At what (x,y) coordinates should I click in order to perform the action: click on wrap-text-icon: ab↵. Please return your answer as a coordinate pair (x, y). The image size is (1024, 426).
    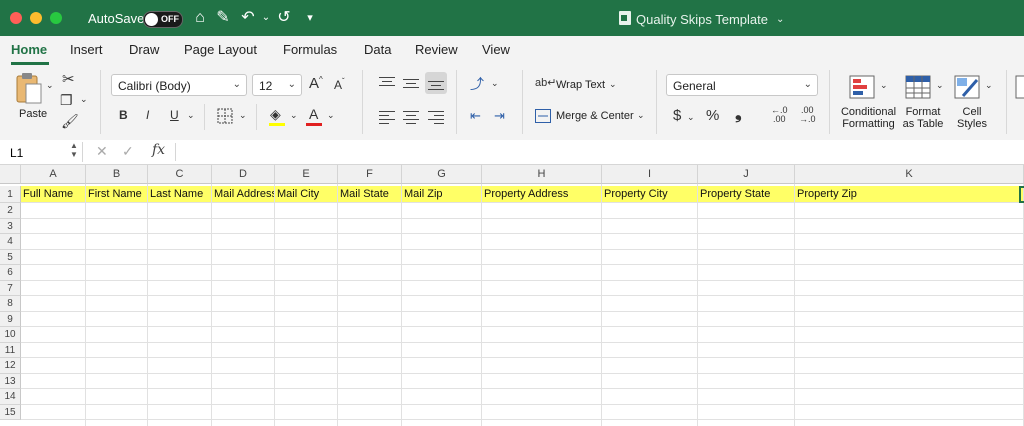
    Looking at the image, I should click on (545, 82).